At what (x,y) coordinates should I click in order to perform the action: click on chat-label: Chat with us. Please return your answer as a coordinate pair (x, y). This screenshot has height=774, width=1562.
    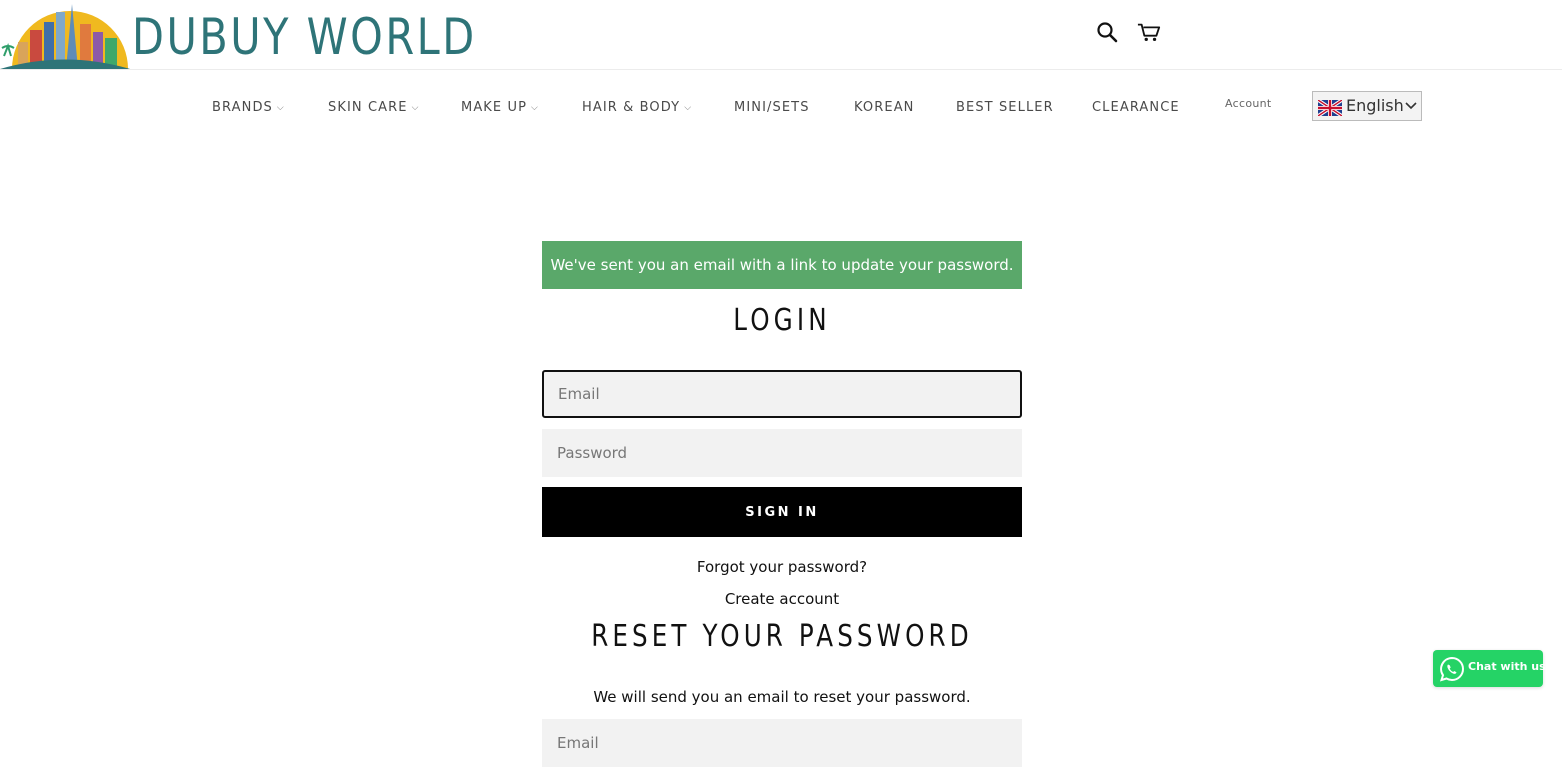
    Looking at the image, I should click on (1507, 666).